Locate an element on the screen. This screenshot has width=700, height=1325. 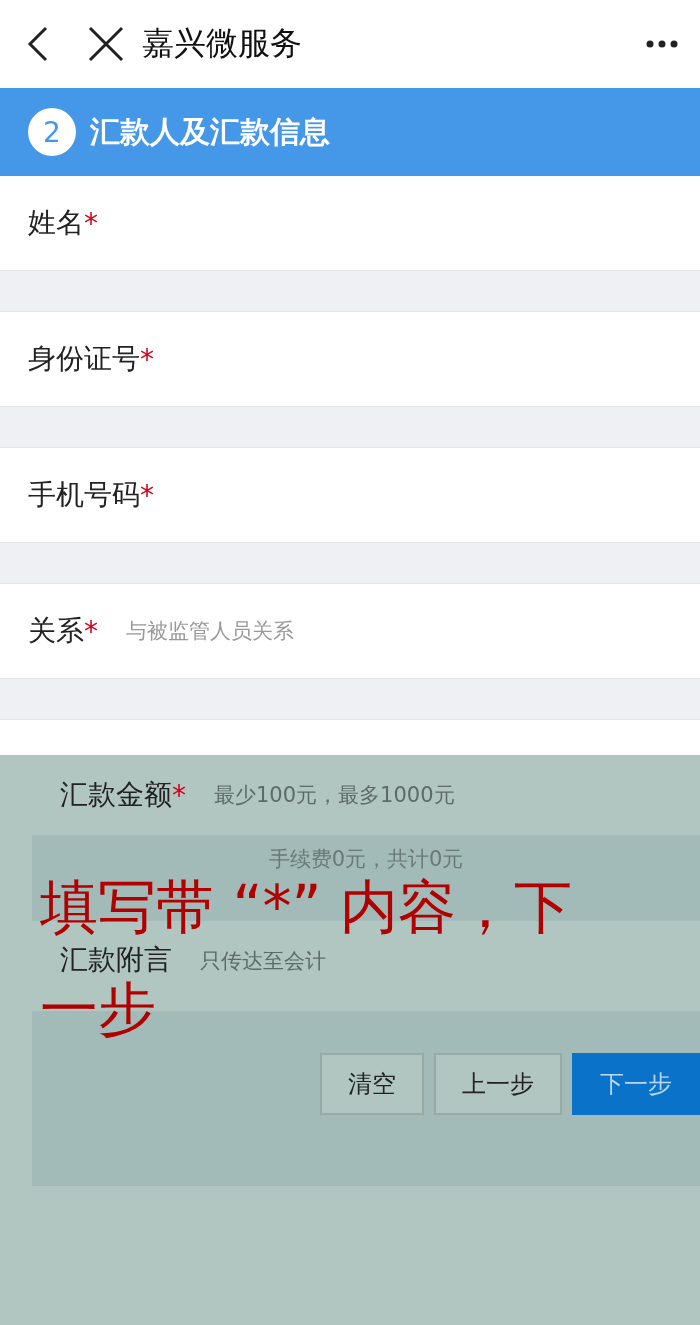
app-title: 嘉兴微服务 is located at coordinates (222, 43).